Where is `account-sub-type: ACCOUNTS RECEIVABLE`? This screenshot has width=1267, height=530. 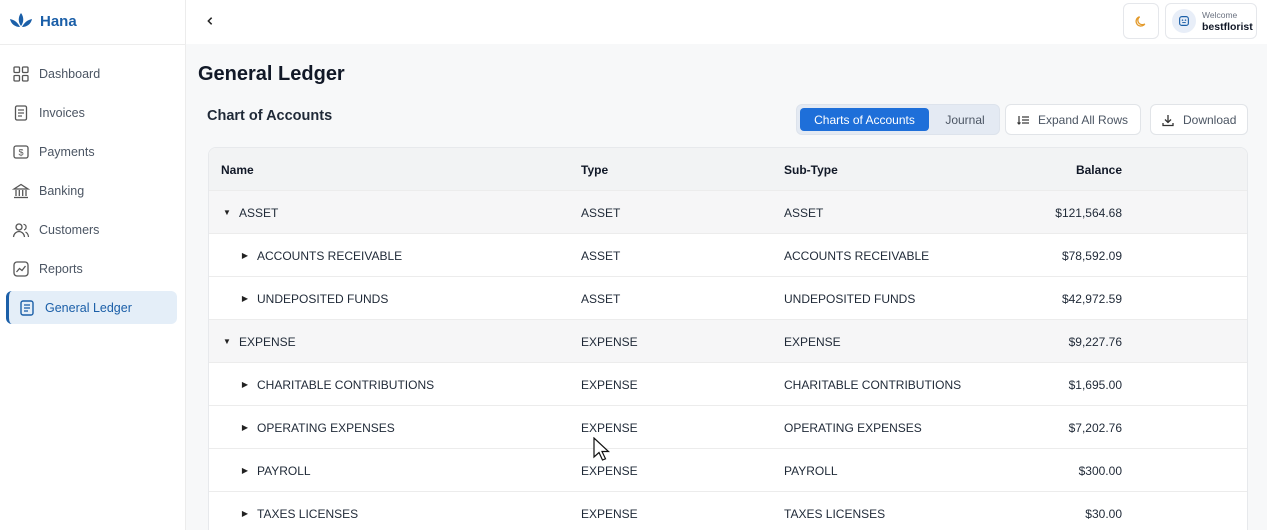 account-sub-type: ACCOUNTS RECEIVABLE is located at coordinates (857, 255).